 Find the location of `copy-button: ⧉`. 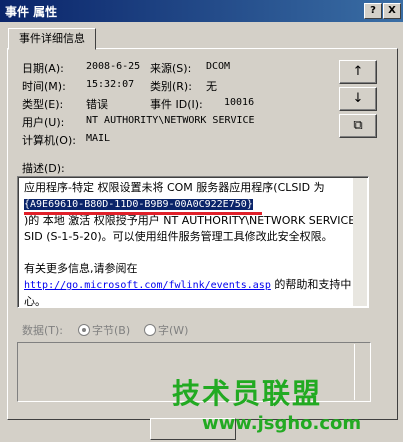

copy-button: ⧉ is located at coordinates (358, 126).